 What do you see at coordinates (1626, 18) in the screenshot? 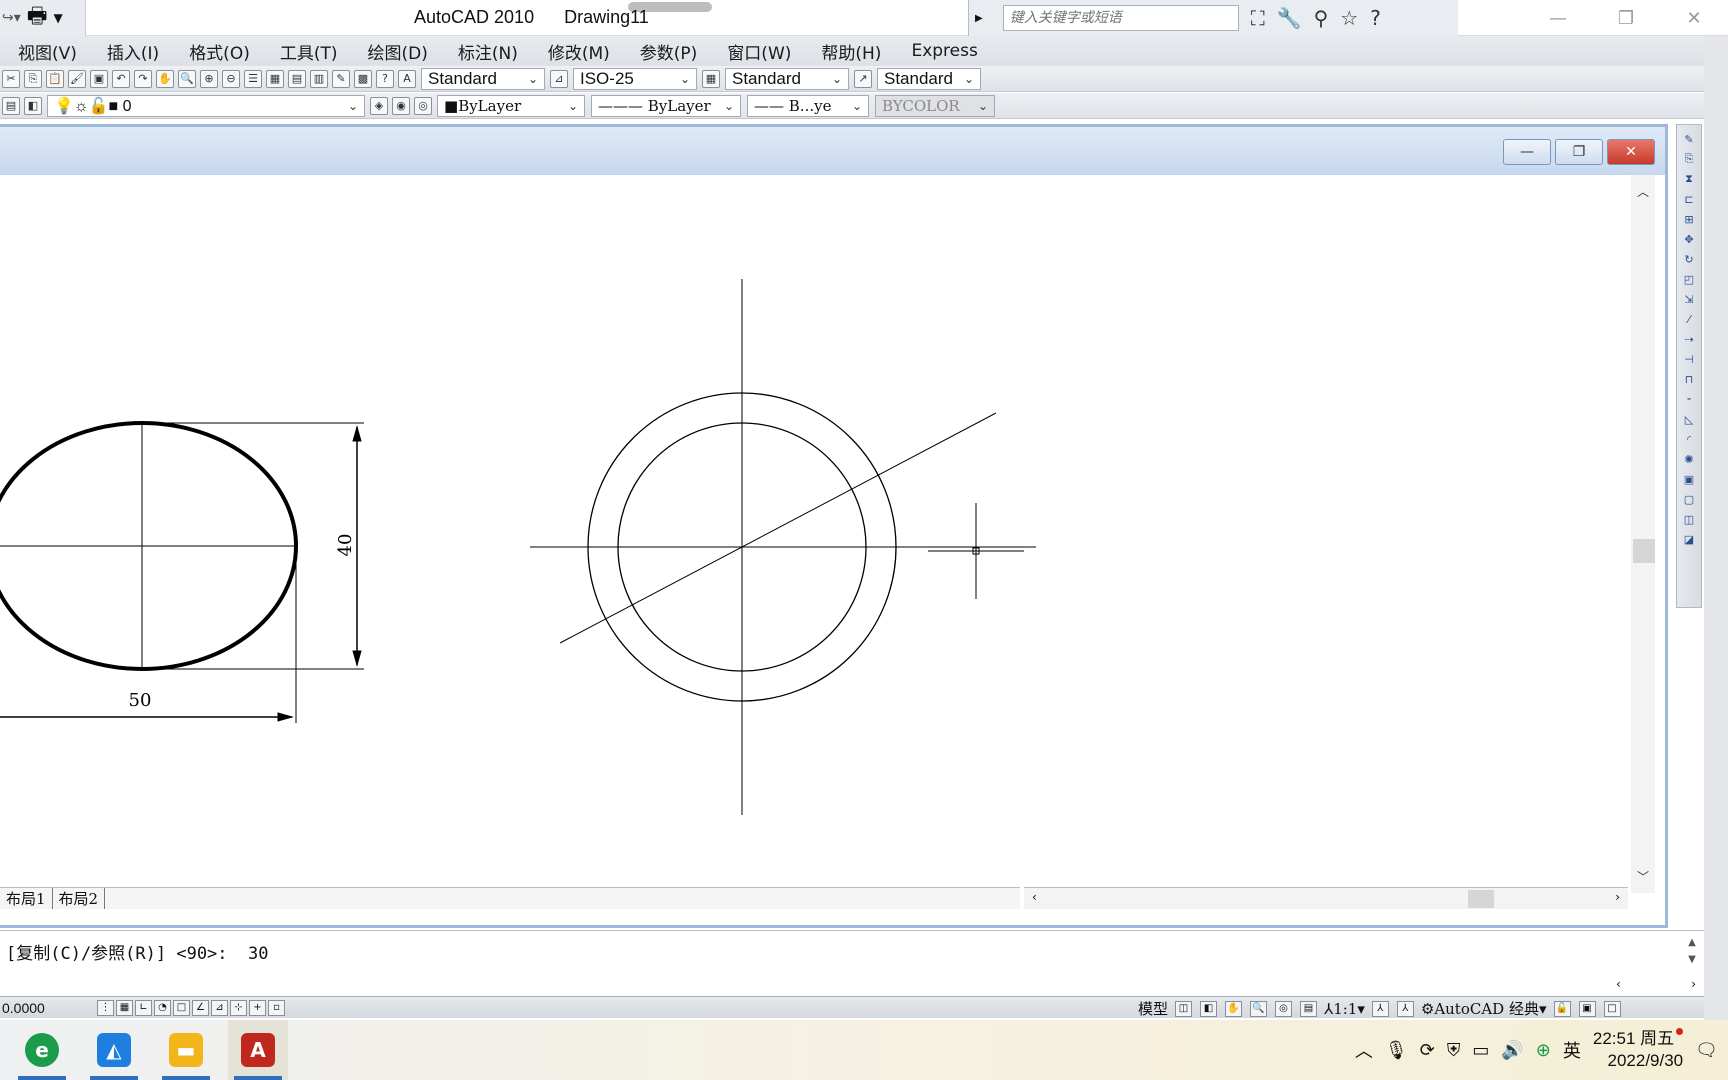
I see `restore-icon: ❐` at bounding box center [1626, 18].